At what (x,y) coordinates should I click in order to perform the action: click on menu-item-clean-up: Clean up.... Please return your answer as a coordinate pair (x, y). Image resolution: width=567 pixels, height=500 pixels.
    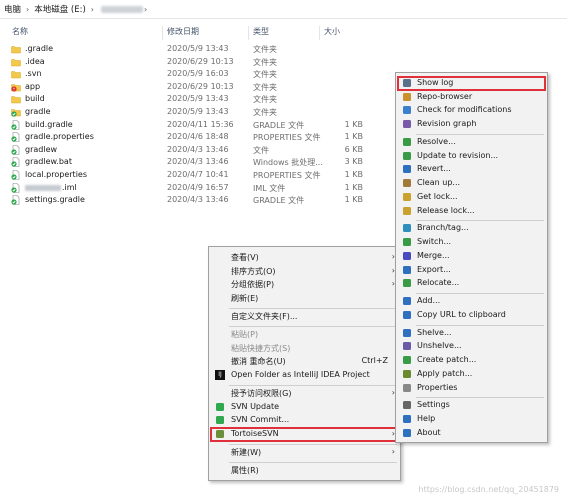
    Looking at the image, I should click on (471, 183).